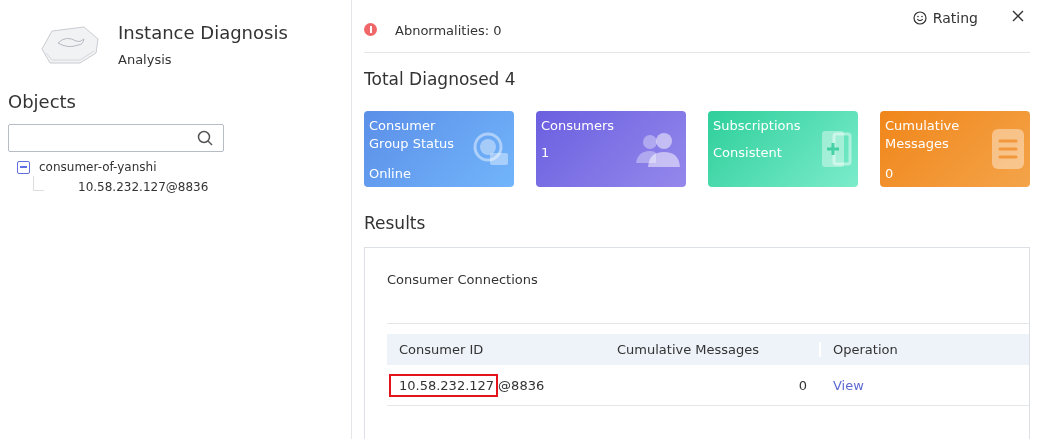  I want to click on document-icon, so click(1008, 149).